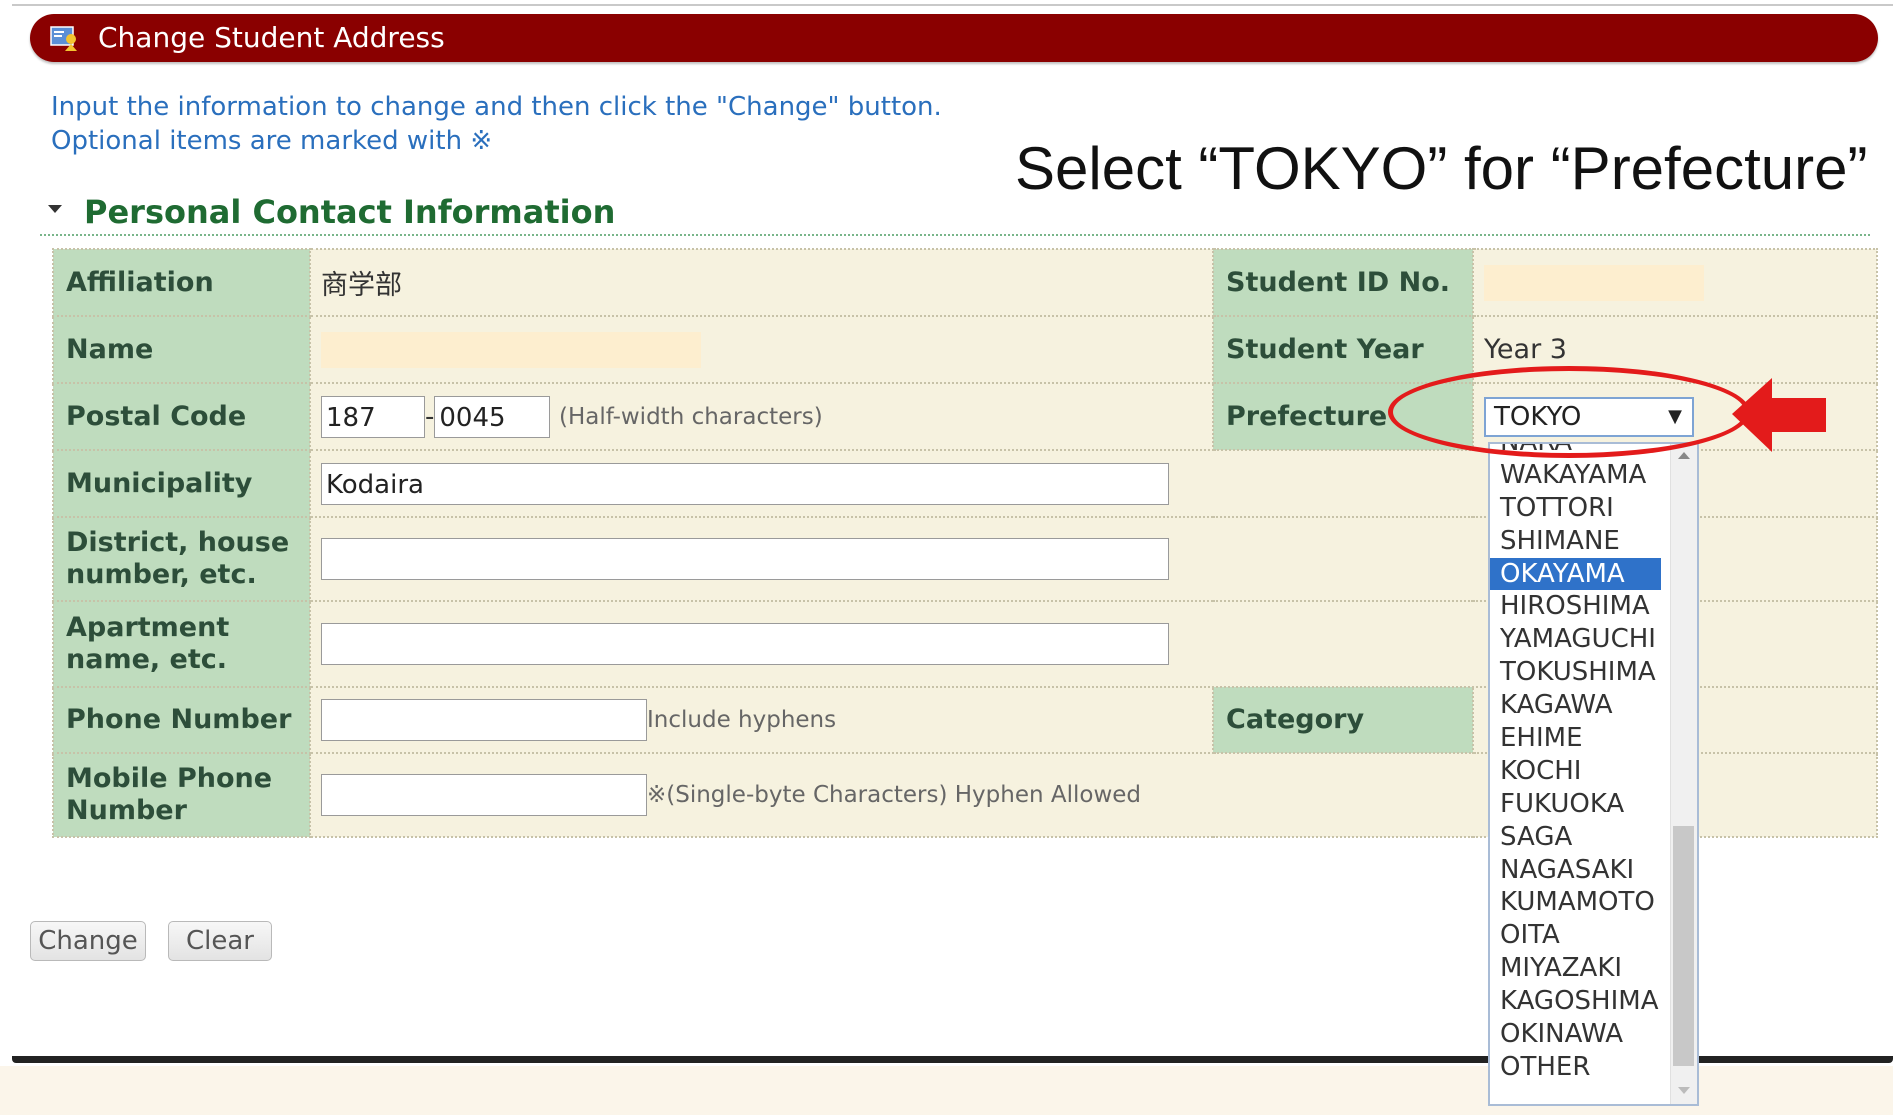  I want to click on phone-hint: Include hyphens, so click(742, 720).